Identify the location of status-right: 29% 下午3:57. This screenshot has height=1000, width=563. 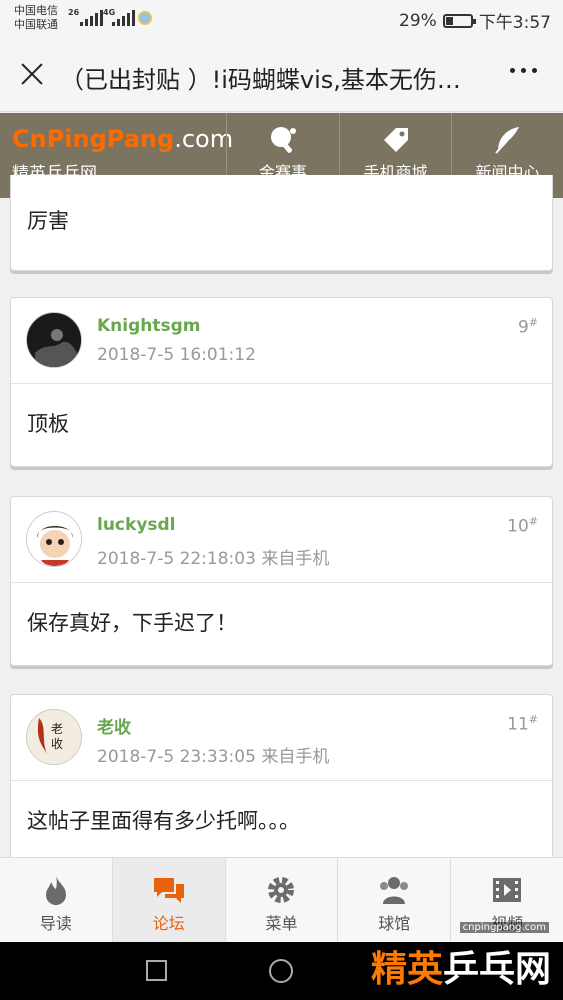
(475, 21).